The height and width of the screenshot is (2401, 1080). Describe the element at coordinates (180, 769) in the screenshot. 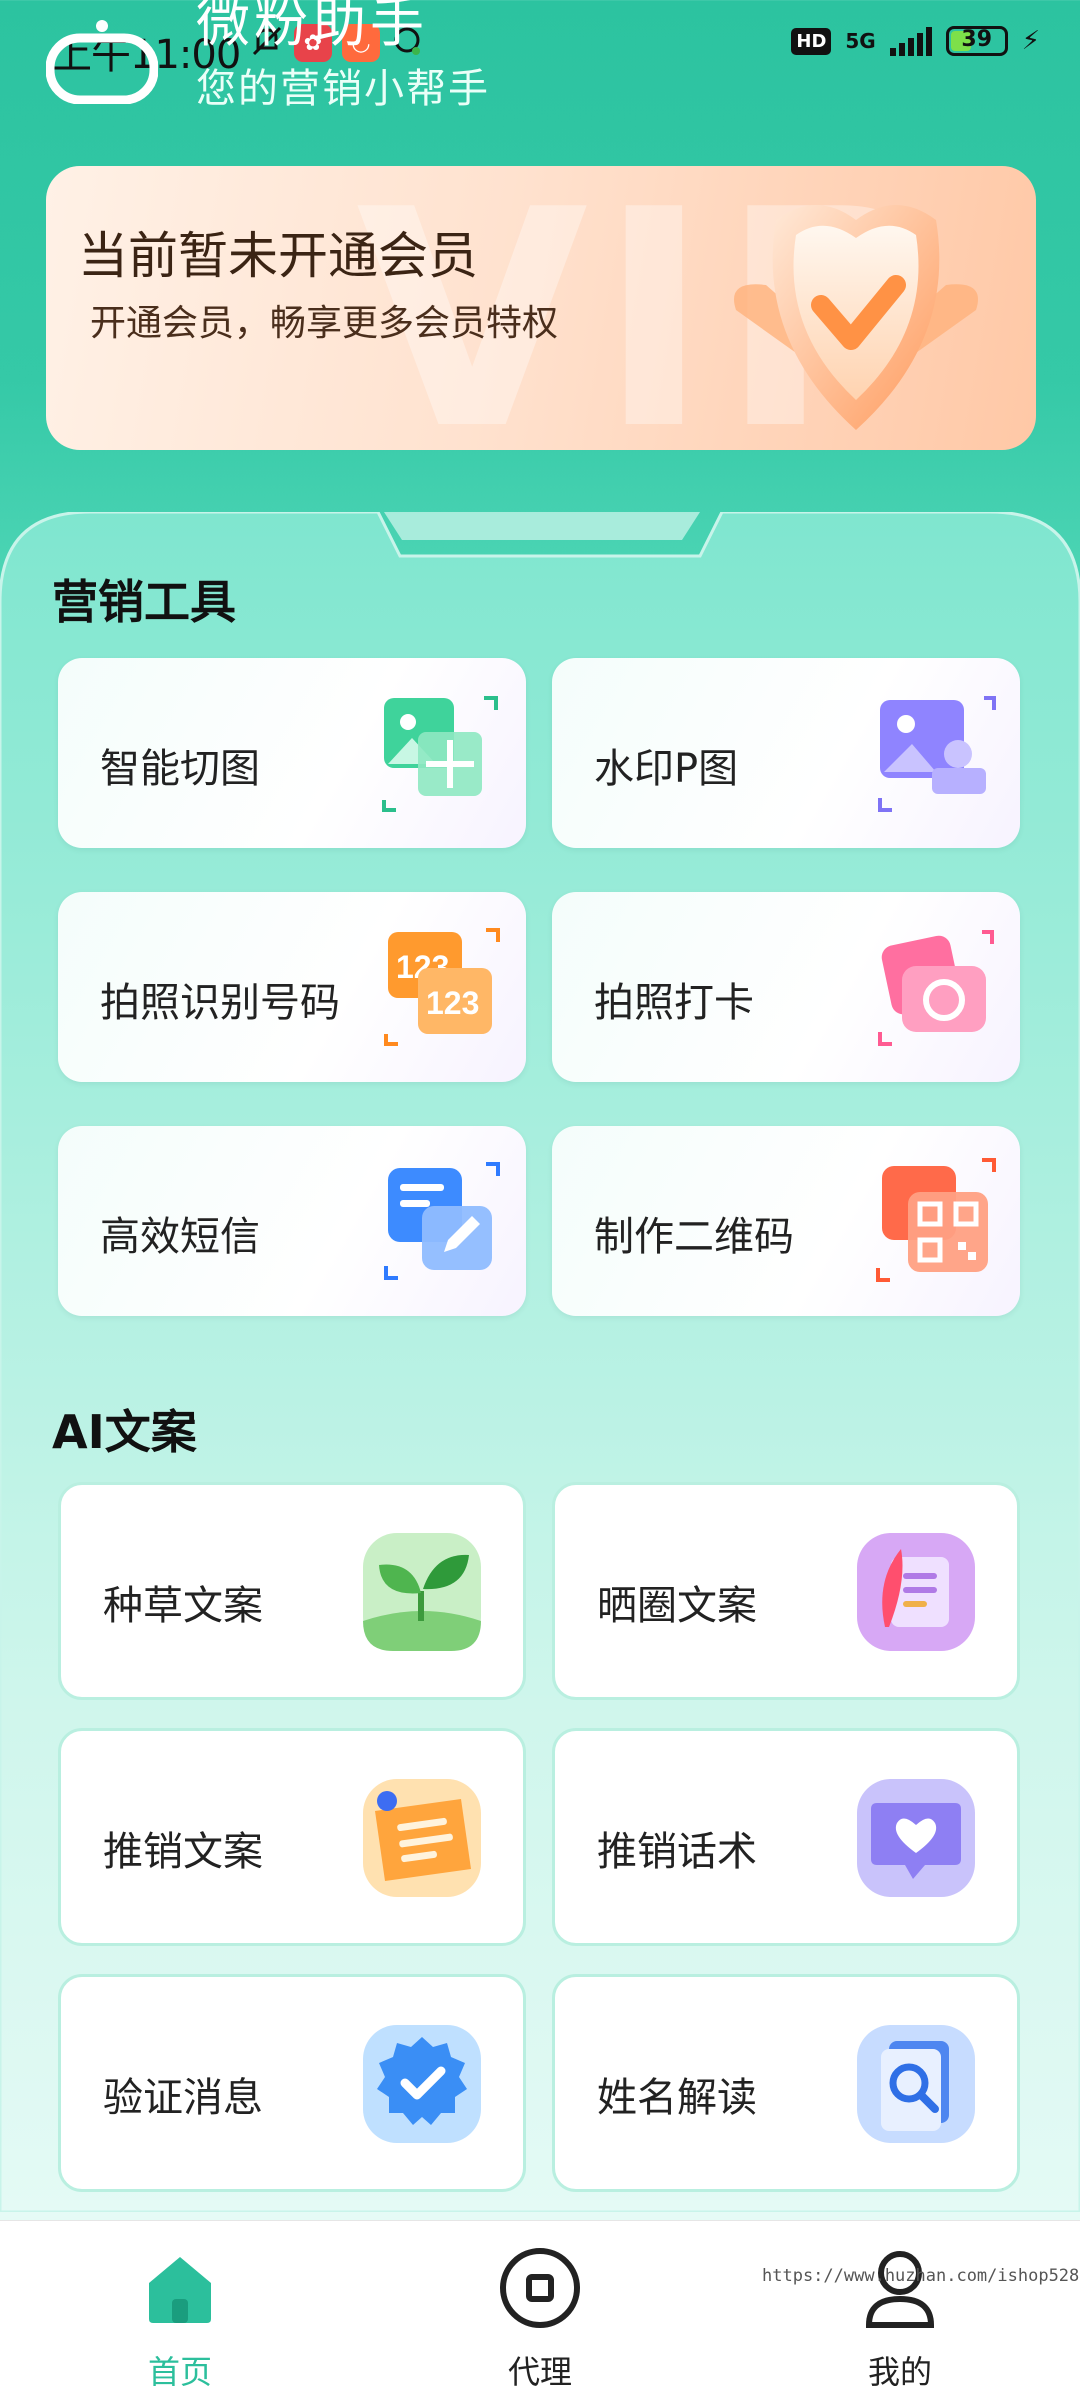

I see `tool-label: 智能切图` at that location.